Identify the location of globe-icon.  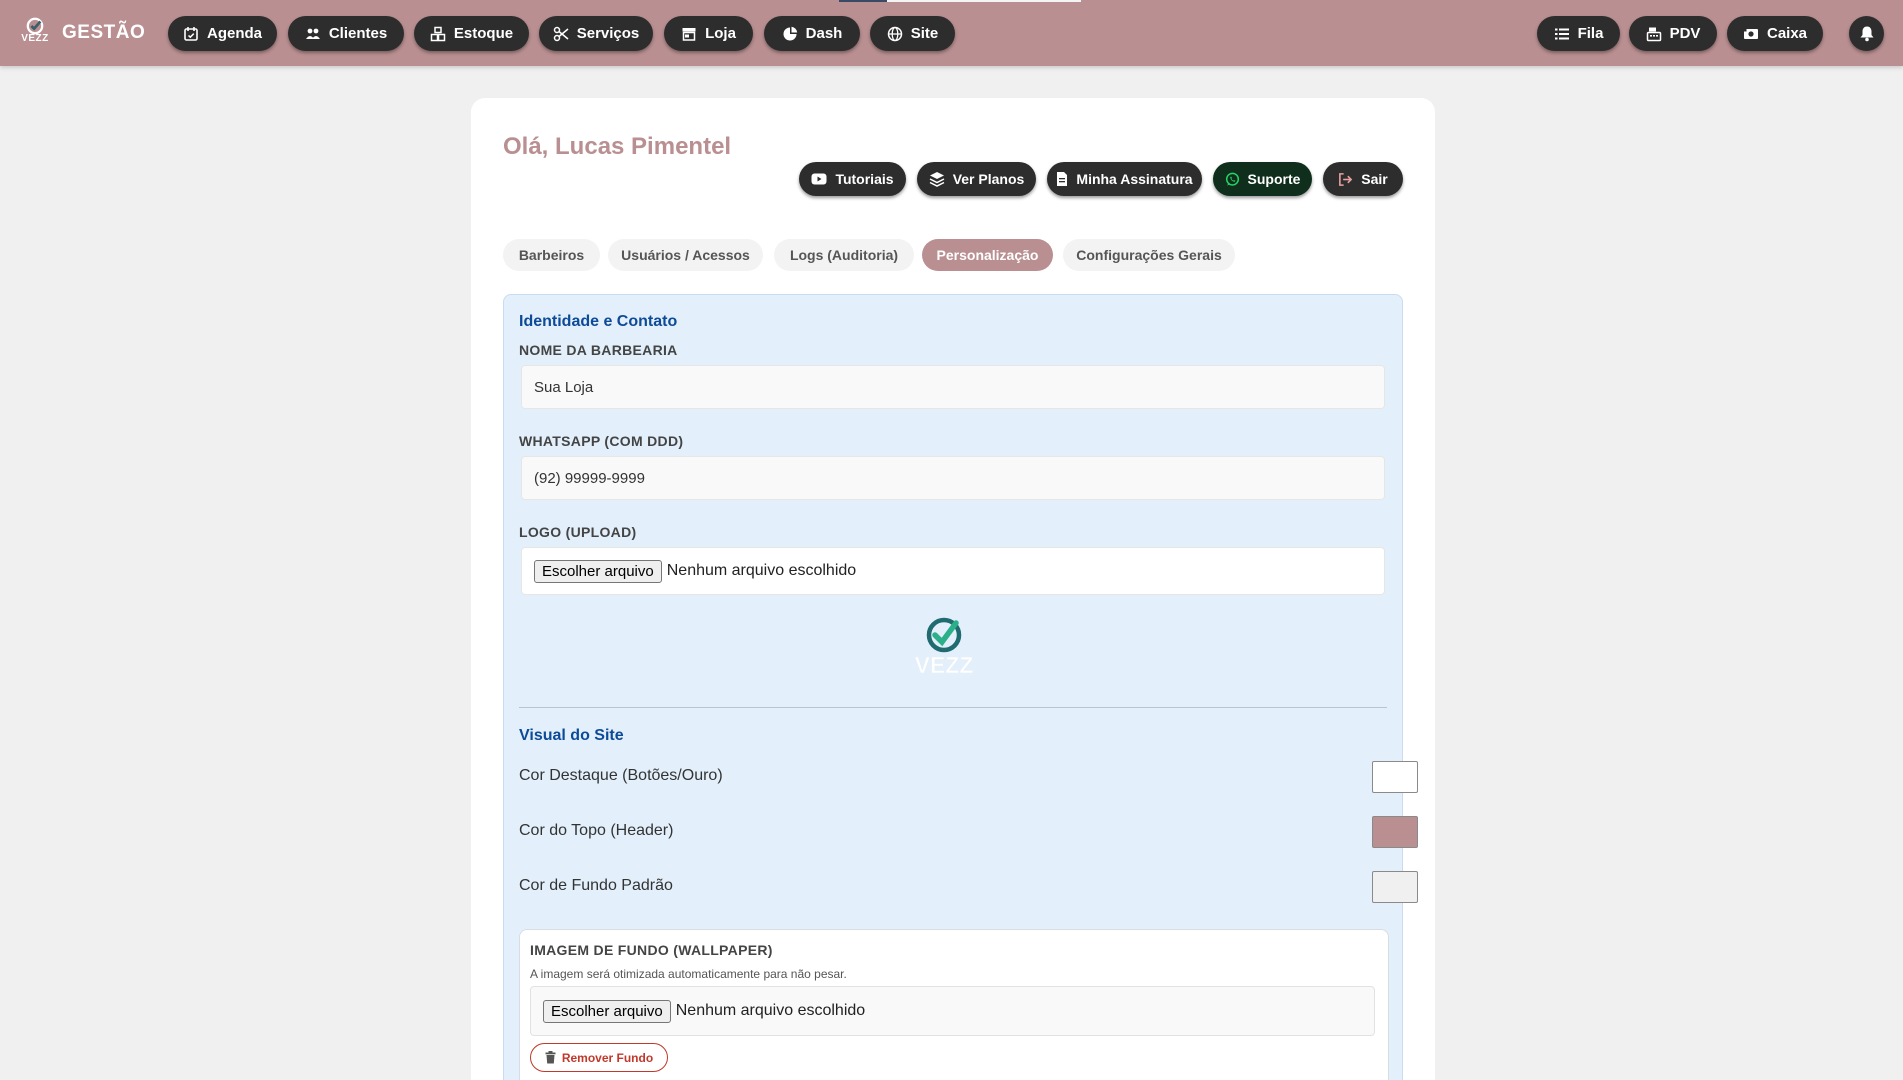
(894, 33).